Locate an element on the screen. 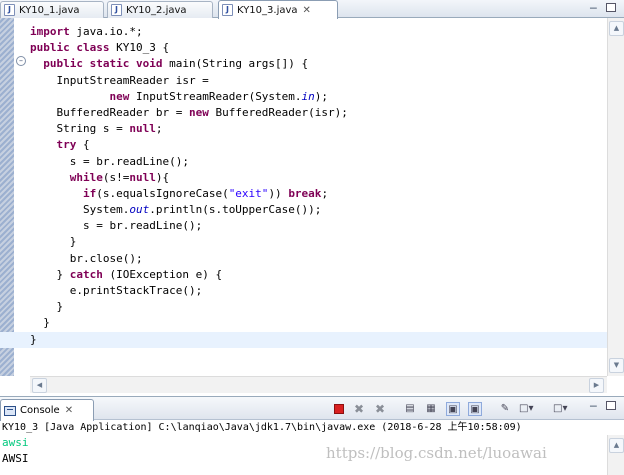 This screenshot has width=624, height=475. code-token: ; is located at coordinates (325, 193).